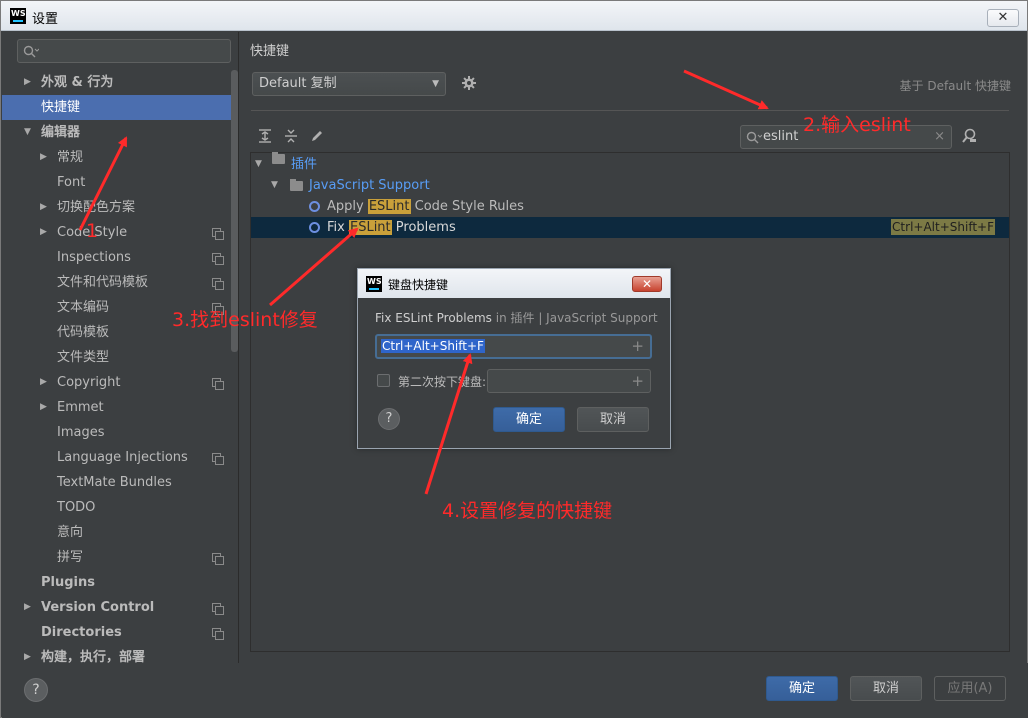  Describe the element at coordinates (943, 227) in the screenshot. I see `shortcut-badge: Ctrl+Alt+Shift+F` at that location.